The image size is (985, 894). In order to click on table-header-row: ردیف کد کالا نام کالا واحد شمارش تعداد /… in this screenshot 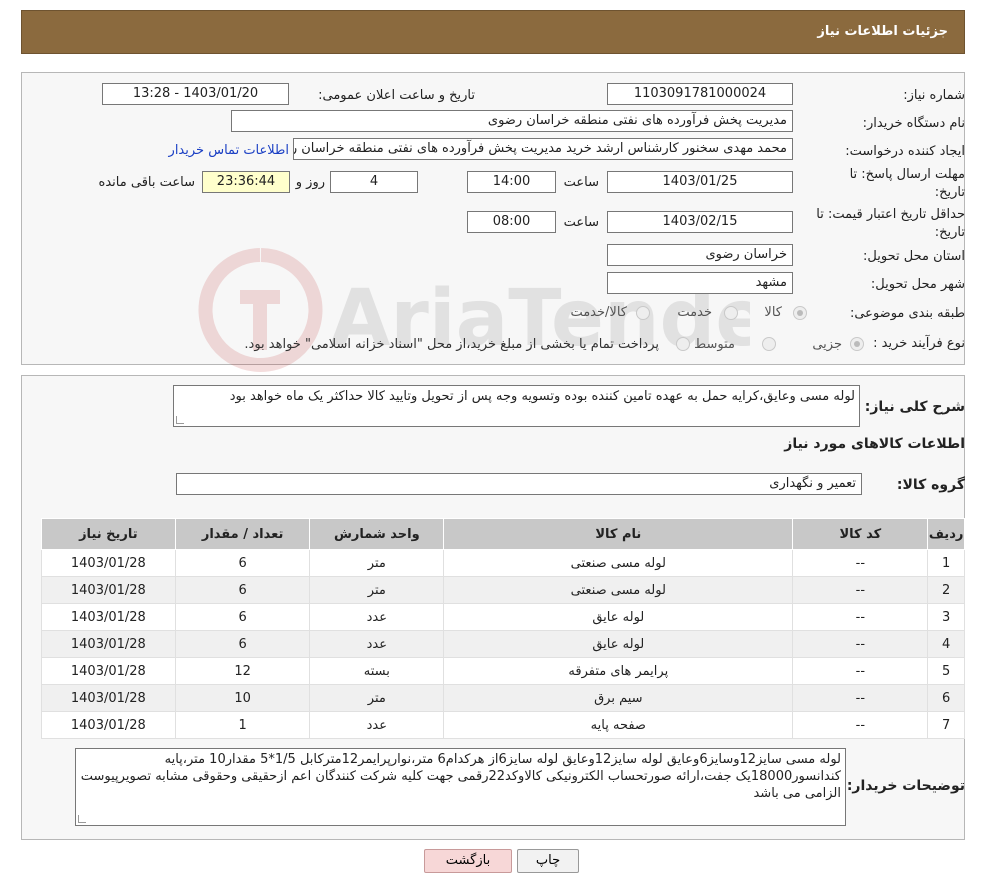, I will do `click(503, 534)`.